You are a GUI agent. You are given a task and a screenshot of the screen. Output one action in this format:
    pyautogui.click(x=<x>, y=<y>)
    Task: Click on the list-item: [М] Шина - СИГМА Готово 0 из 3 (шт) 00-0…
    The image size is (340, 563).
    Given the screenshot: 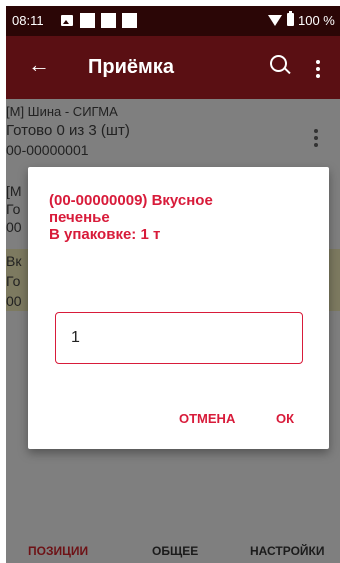 What is the action you would take?
    pyautogui.click(x=173, y=128)
    